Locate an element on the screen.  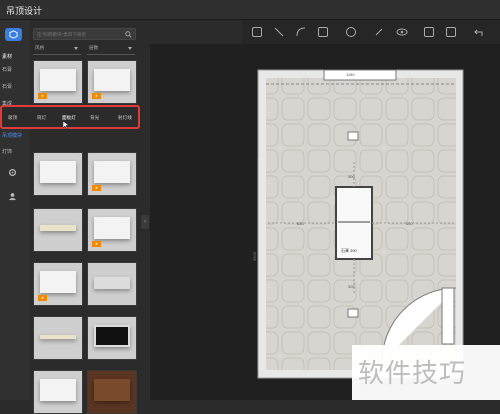
rail-item-lighting-module: 吊顶模块 is located at coordinates (12, 135).